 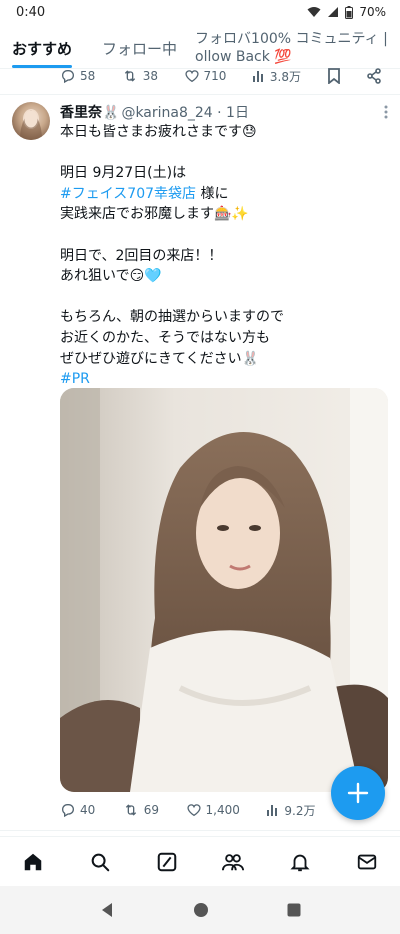 What do you see at coordinates (243, 57) in the screenshot?
I see `tab-community-line2: ollow Back 💯` at bounding box center [243, 57].